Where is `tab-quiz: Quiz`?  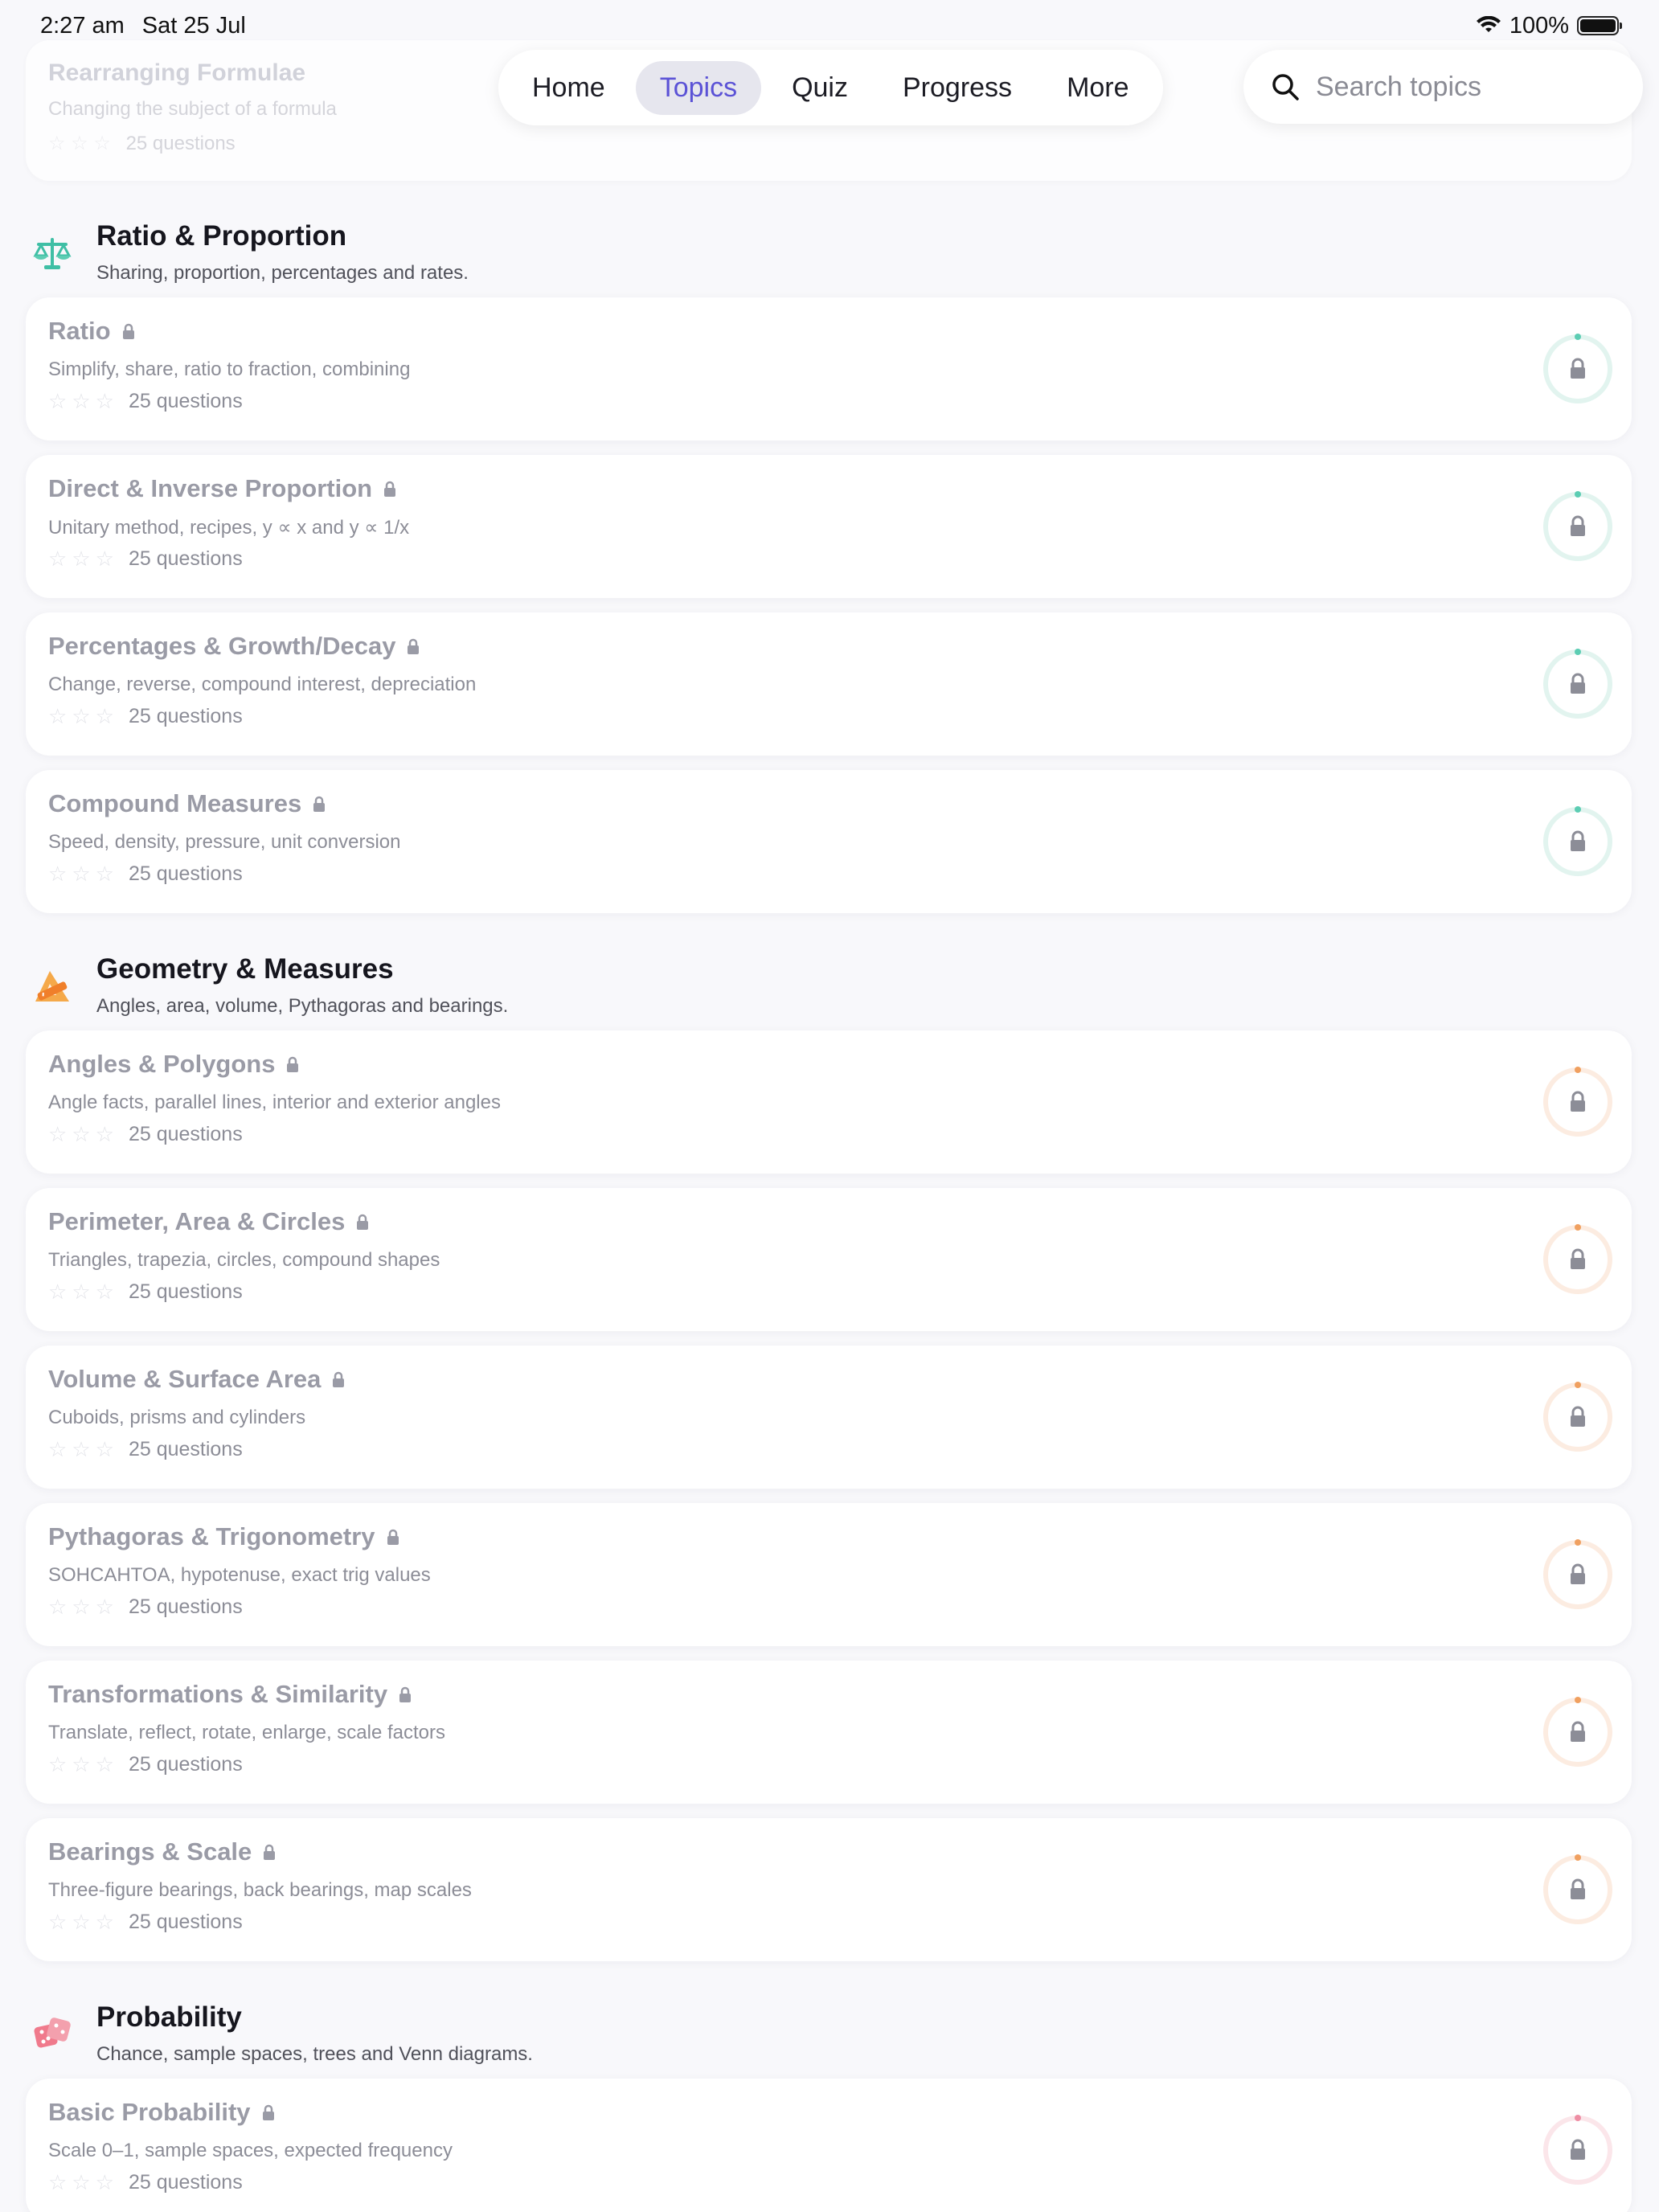
tab-quiz: Quiz is located at coordinates (820, 88).